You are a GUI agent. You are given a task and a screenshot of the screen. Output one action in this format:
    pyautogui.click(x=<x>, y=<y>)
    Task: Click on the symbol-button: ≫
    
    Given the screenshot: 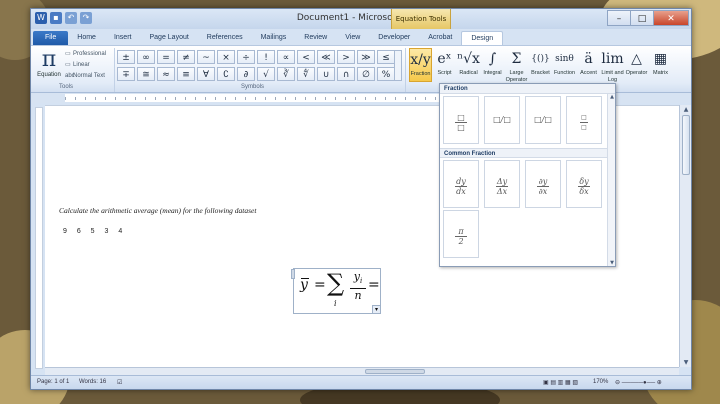 What is the action you would take?
    pyautogui.click(x=366, y=57)
    